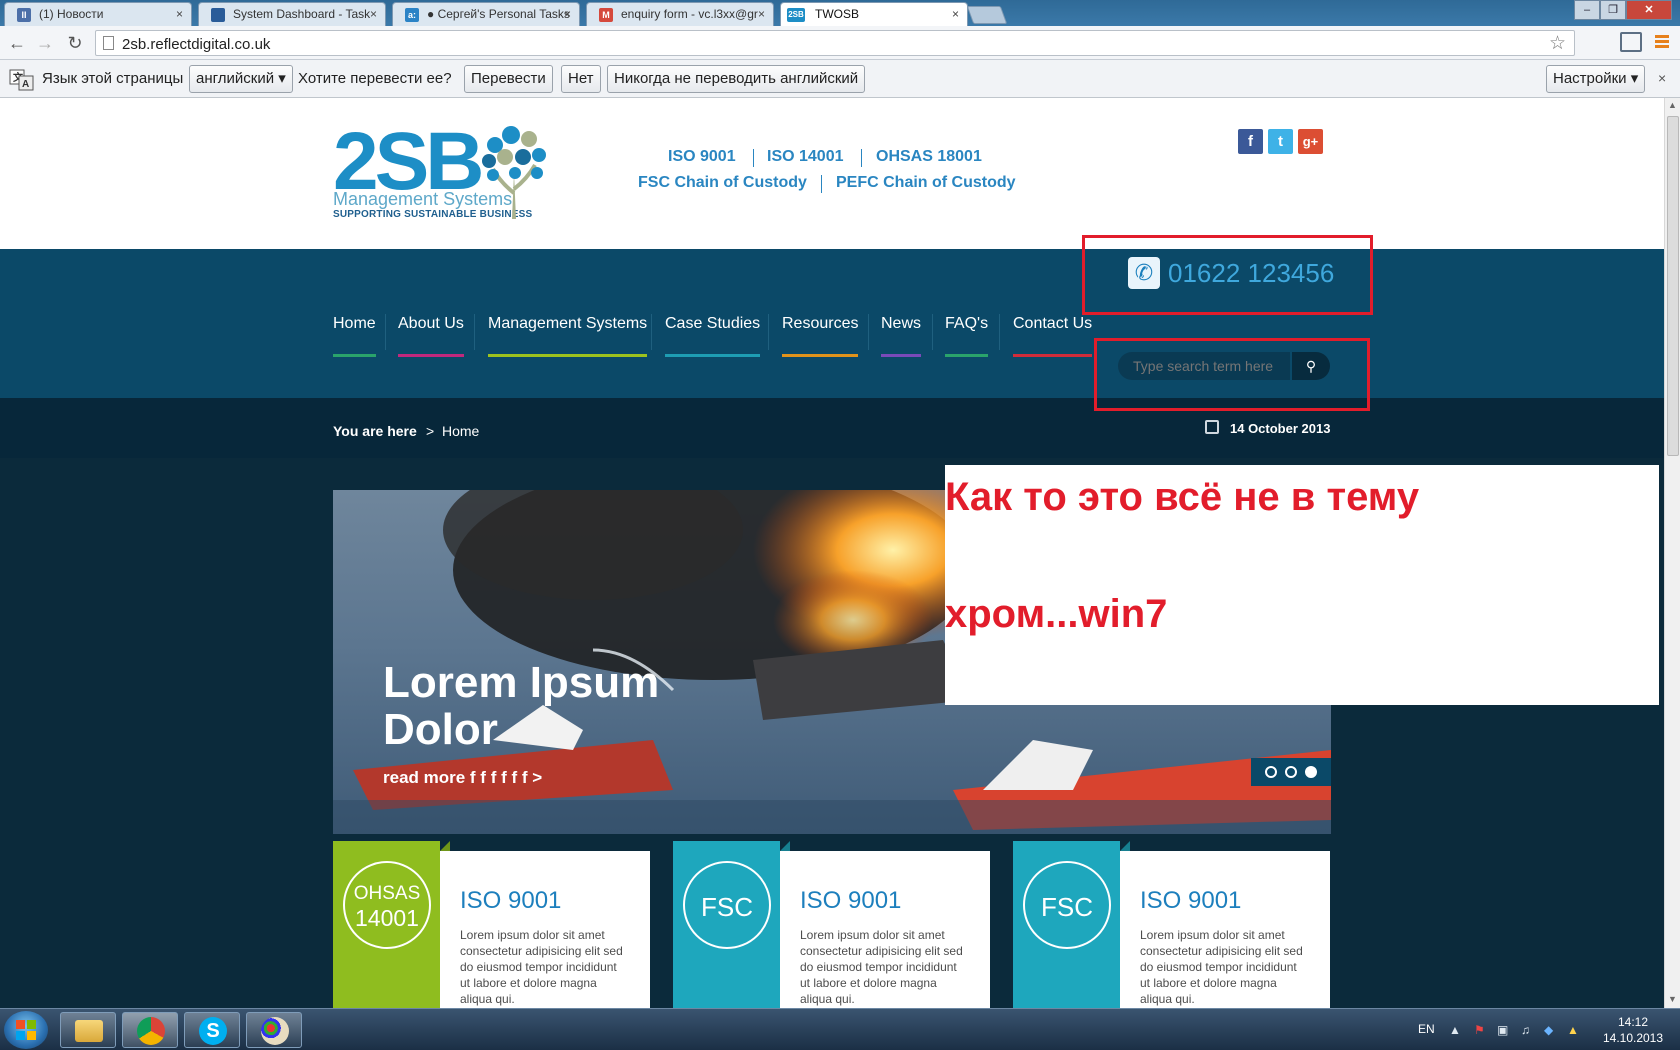 This screenshot has height=1050, width=1680. What do you see at coordinates (1053, 336) in the screenshot?
I see `nav-contact-us: Contact Us` at bounding box center [1053, 336].